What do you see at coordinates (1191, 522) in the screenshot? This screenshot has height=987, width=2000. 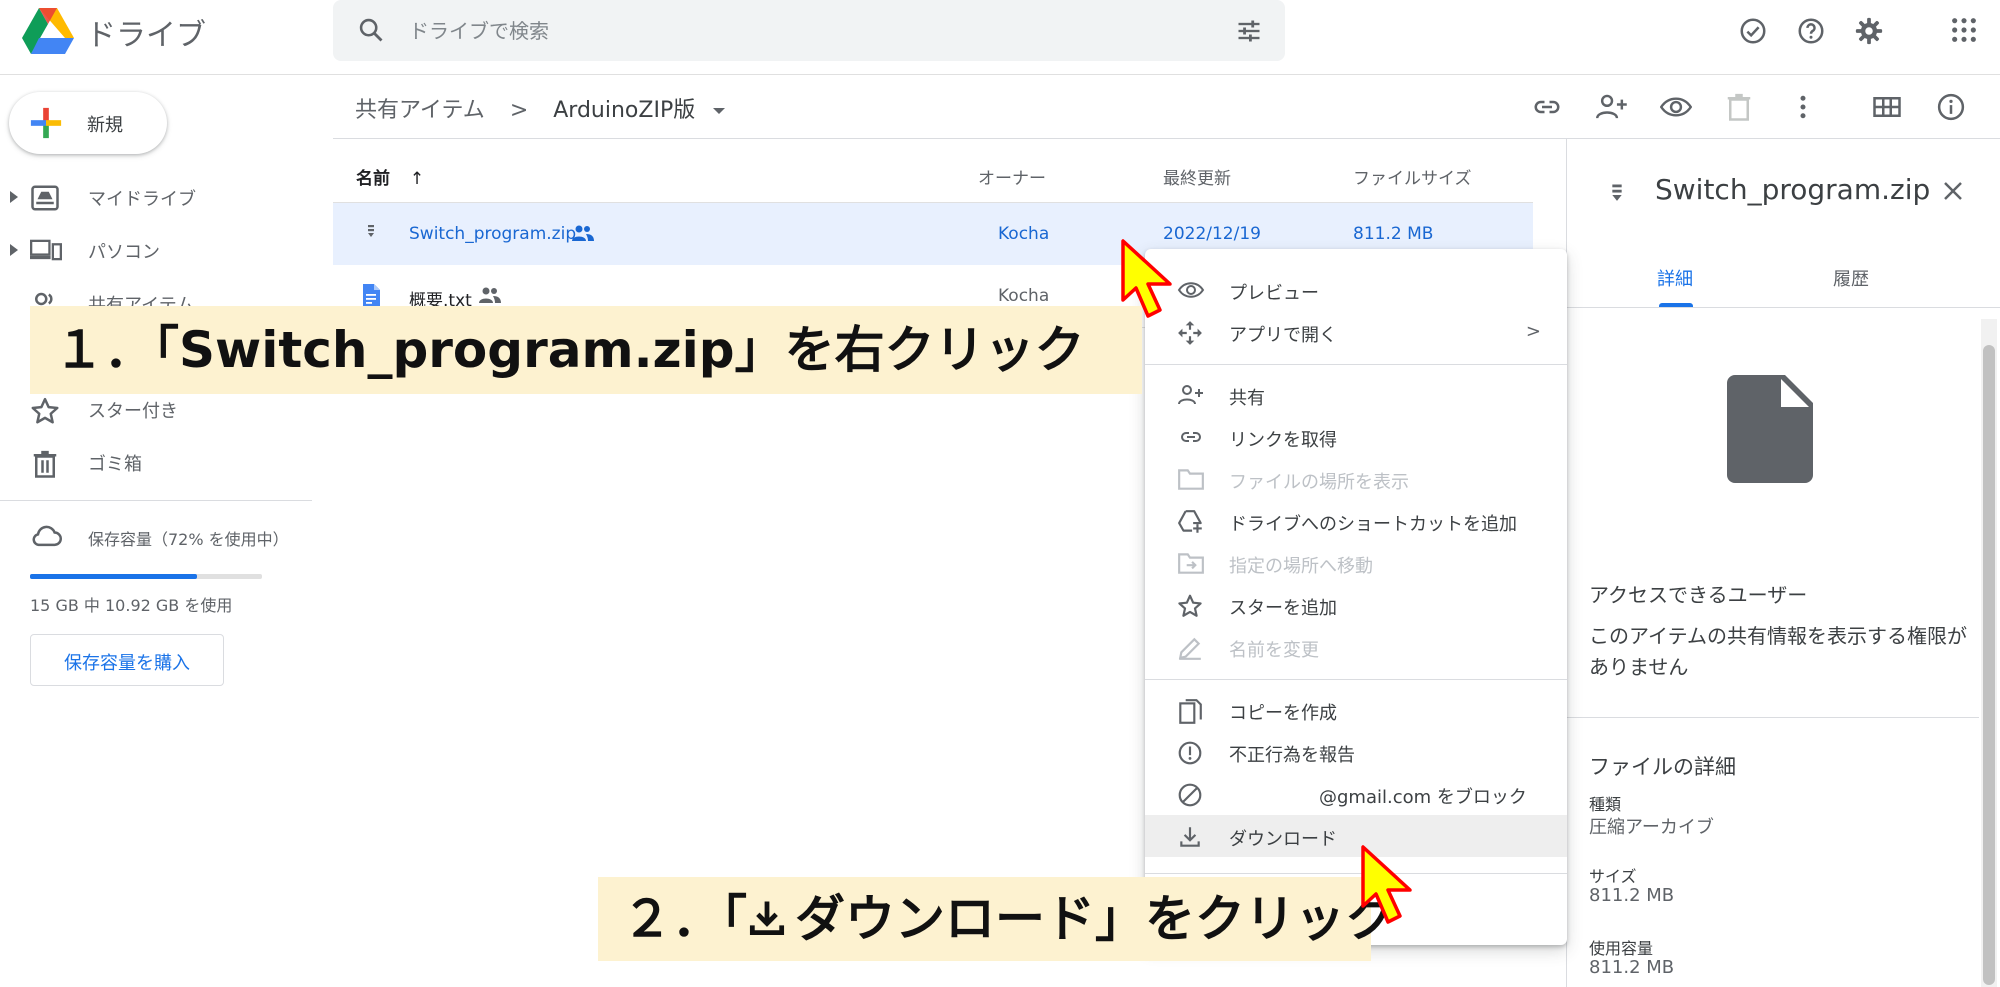 I see `add-shortcut-icon` at bounding box center [1191, 522].